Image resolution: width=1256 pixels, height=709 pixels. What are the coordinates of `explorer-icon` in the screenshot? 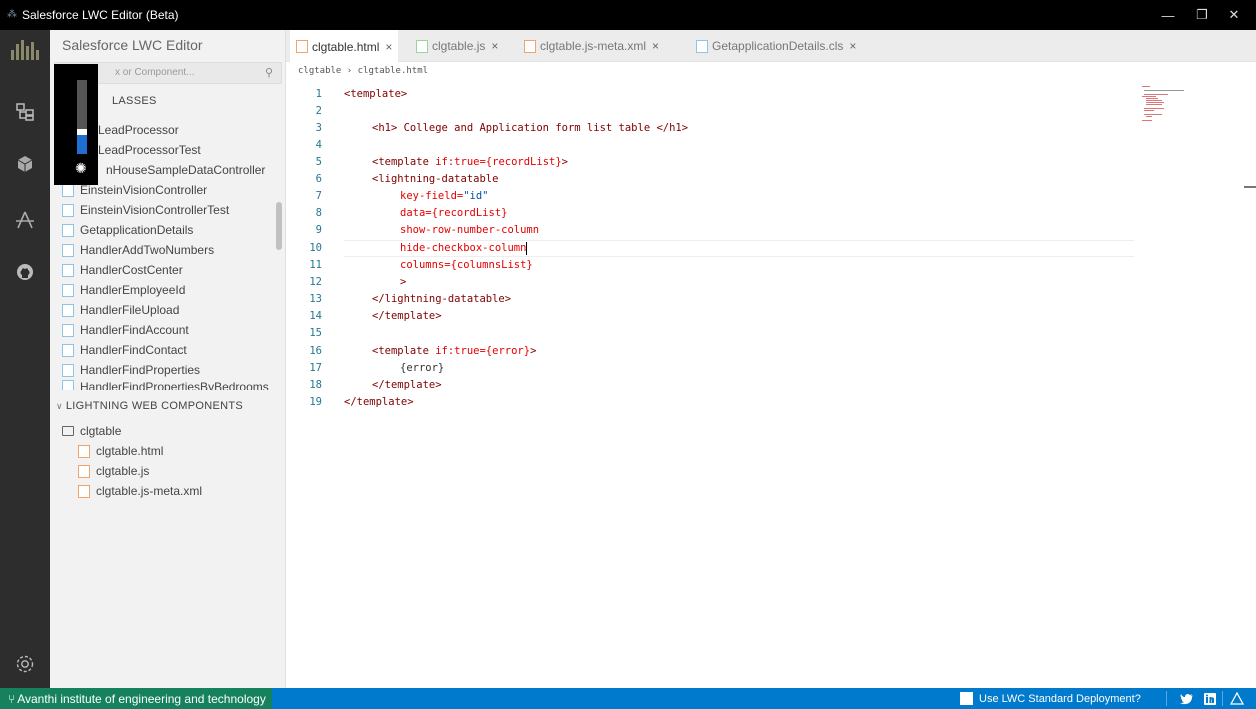 It's located at (25, 112).